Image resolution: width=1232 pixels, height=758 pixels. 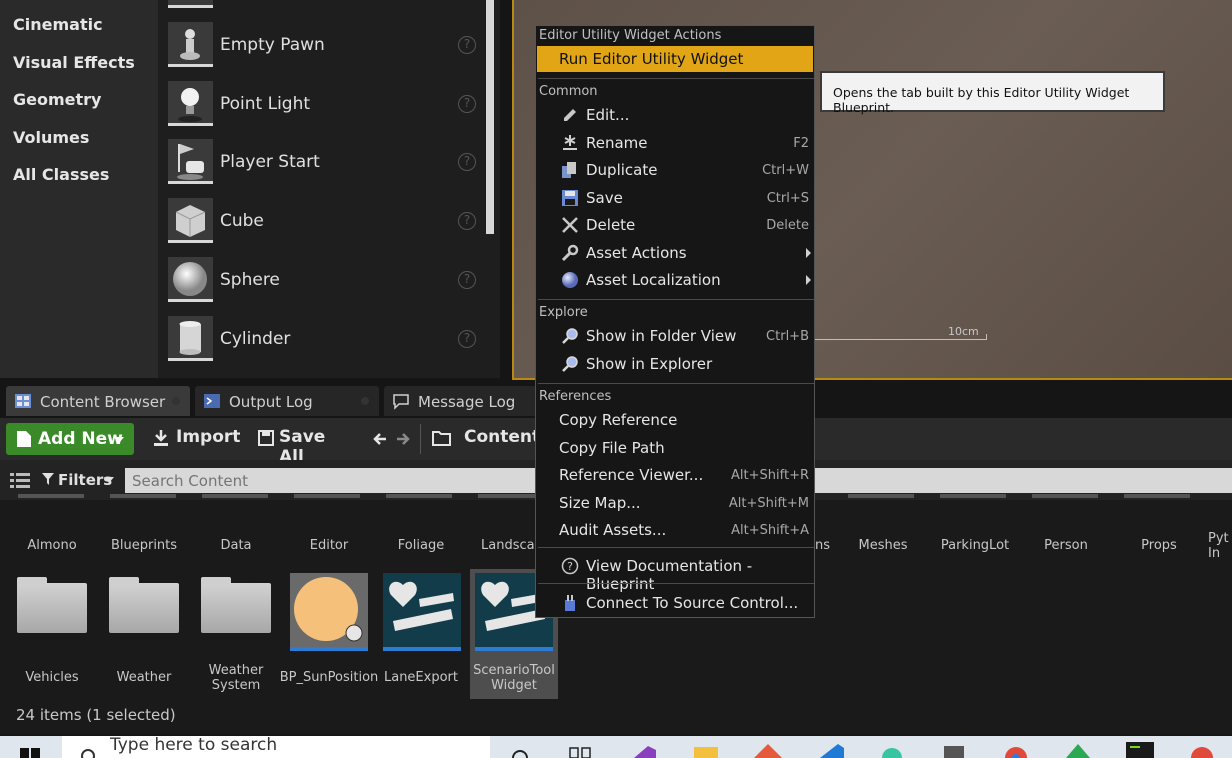 I want to click on delete-item: Delete Delete, so click(x=675, y=225).